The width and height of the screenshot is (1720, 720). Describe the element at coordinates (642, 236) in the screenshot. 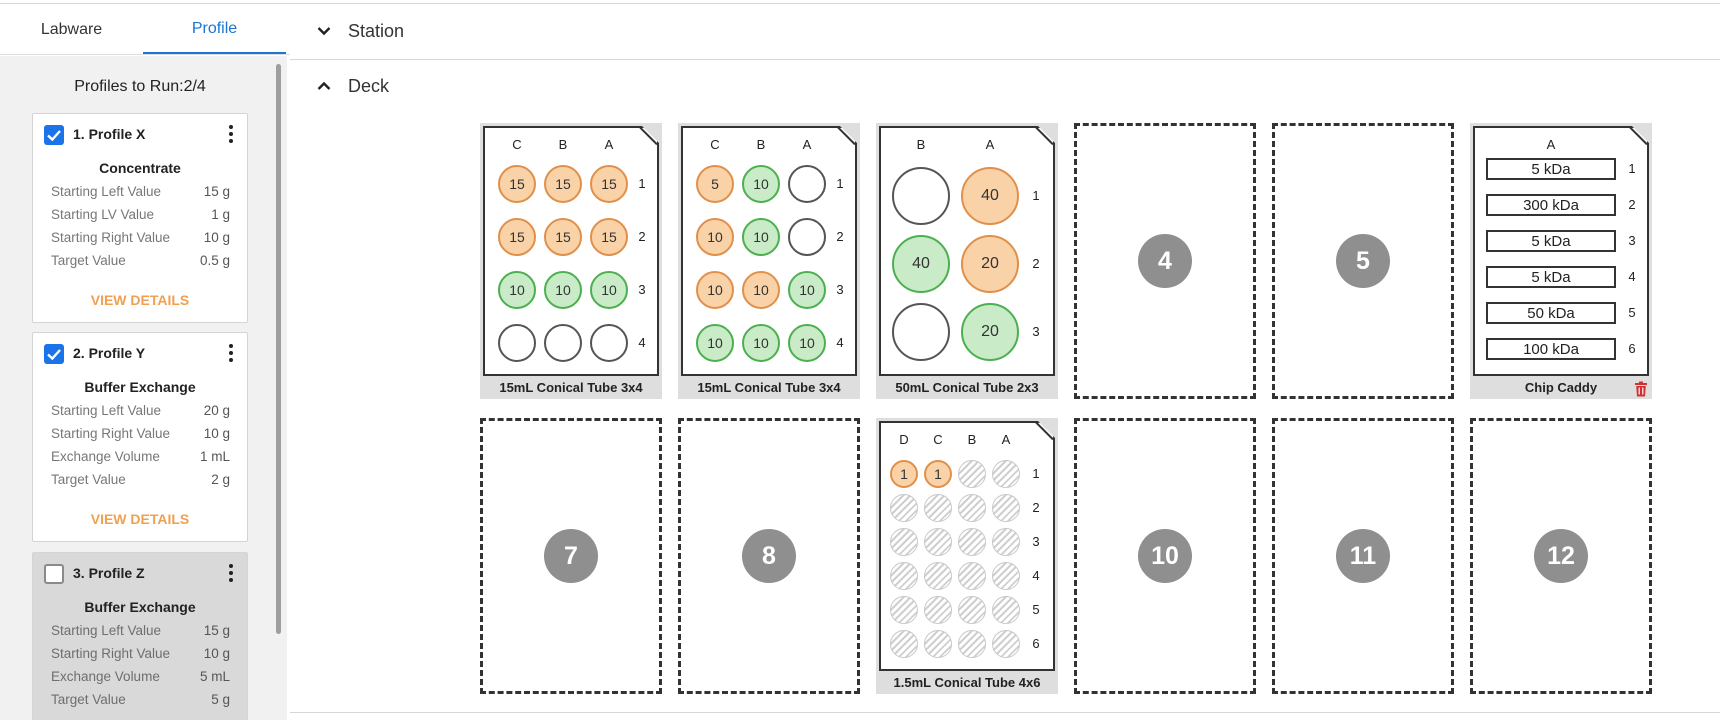

I see `row-header: 2` at that location.